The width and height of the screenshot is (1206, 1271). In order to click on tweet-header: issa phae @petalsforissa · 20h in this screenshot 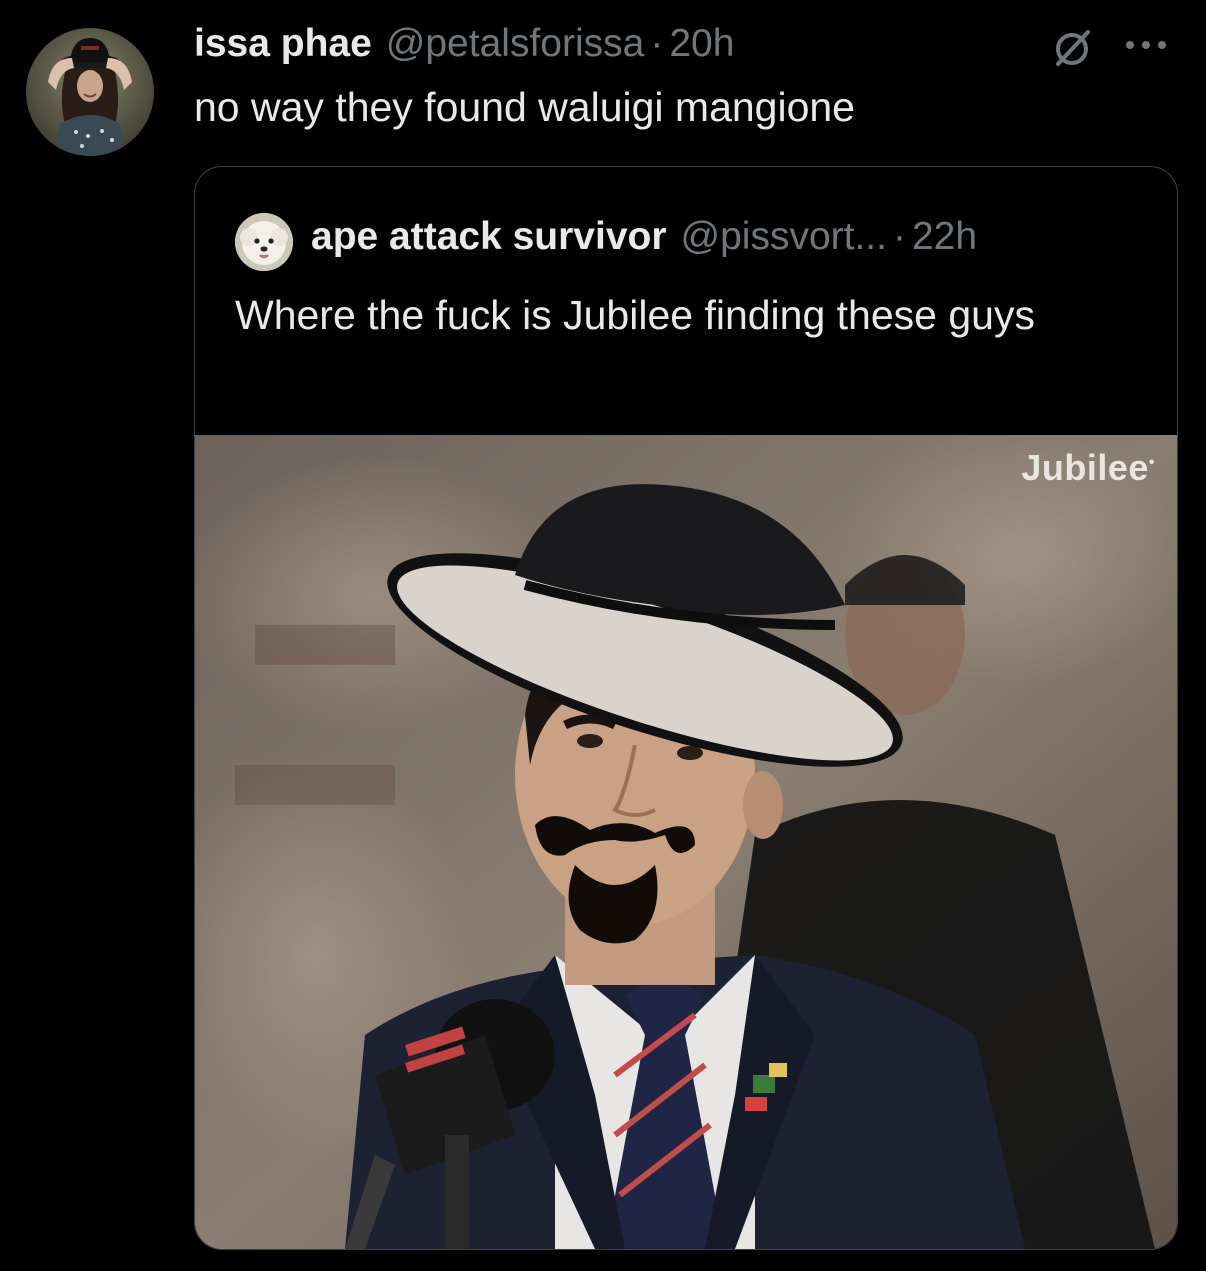, I will do `click(464, 47)`.